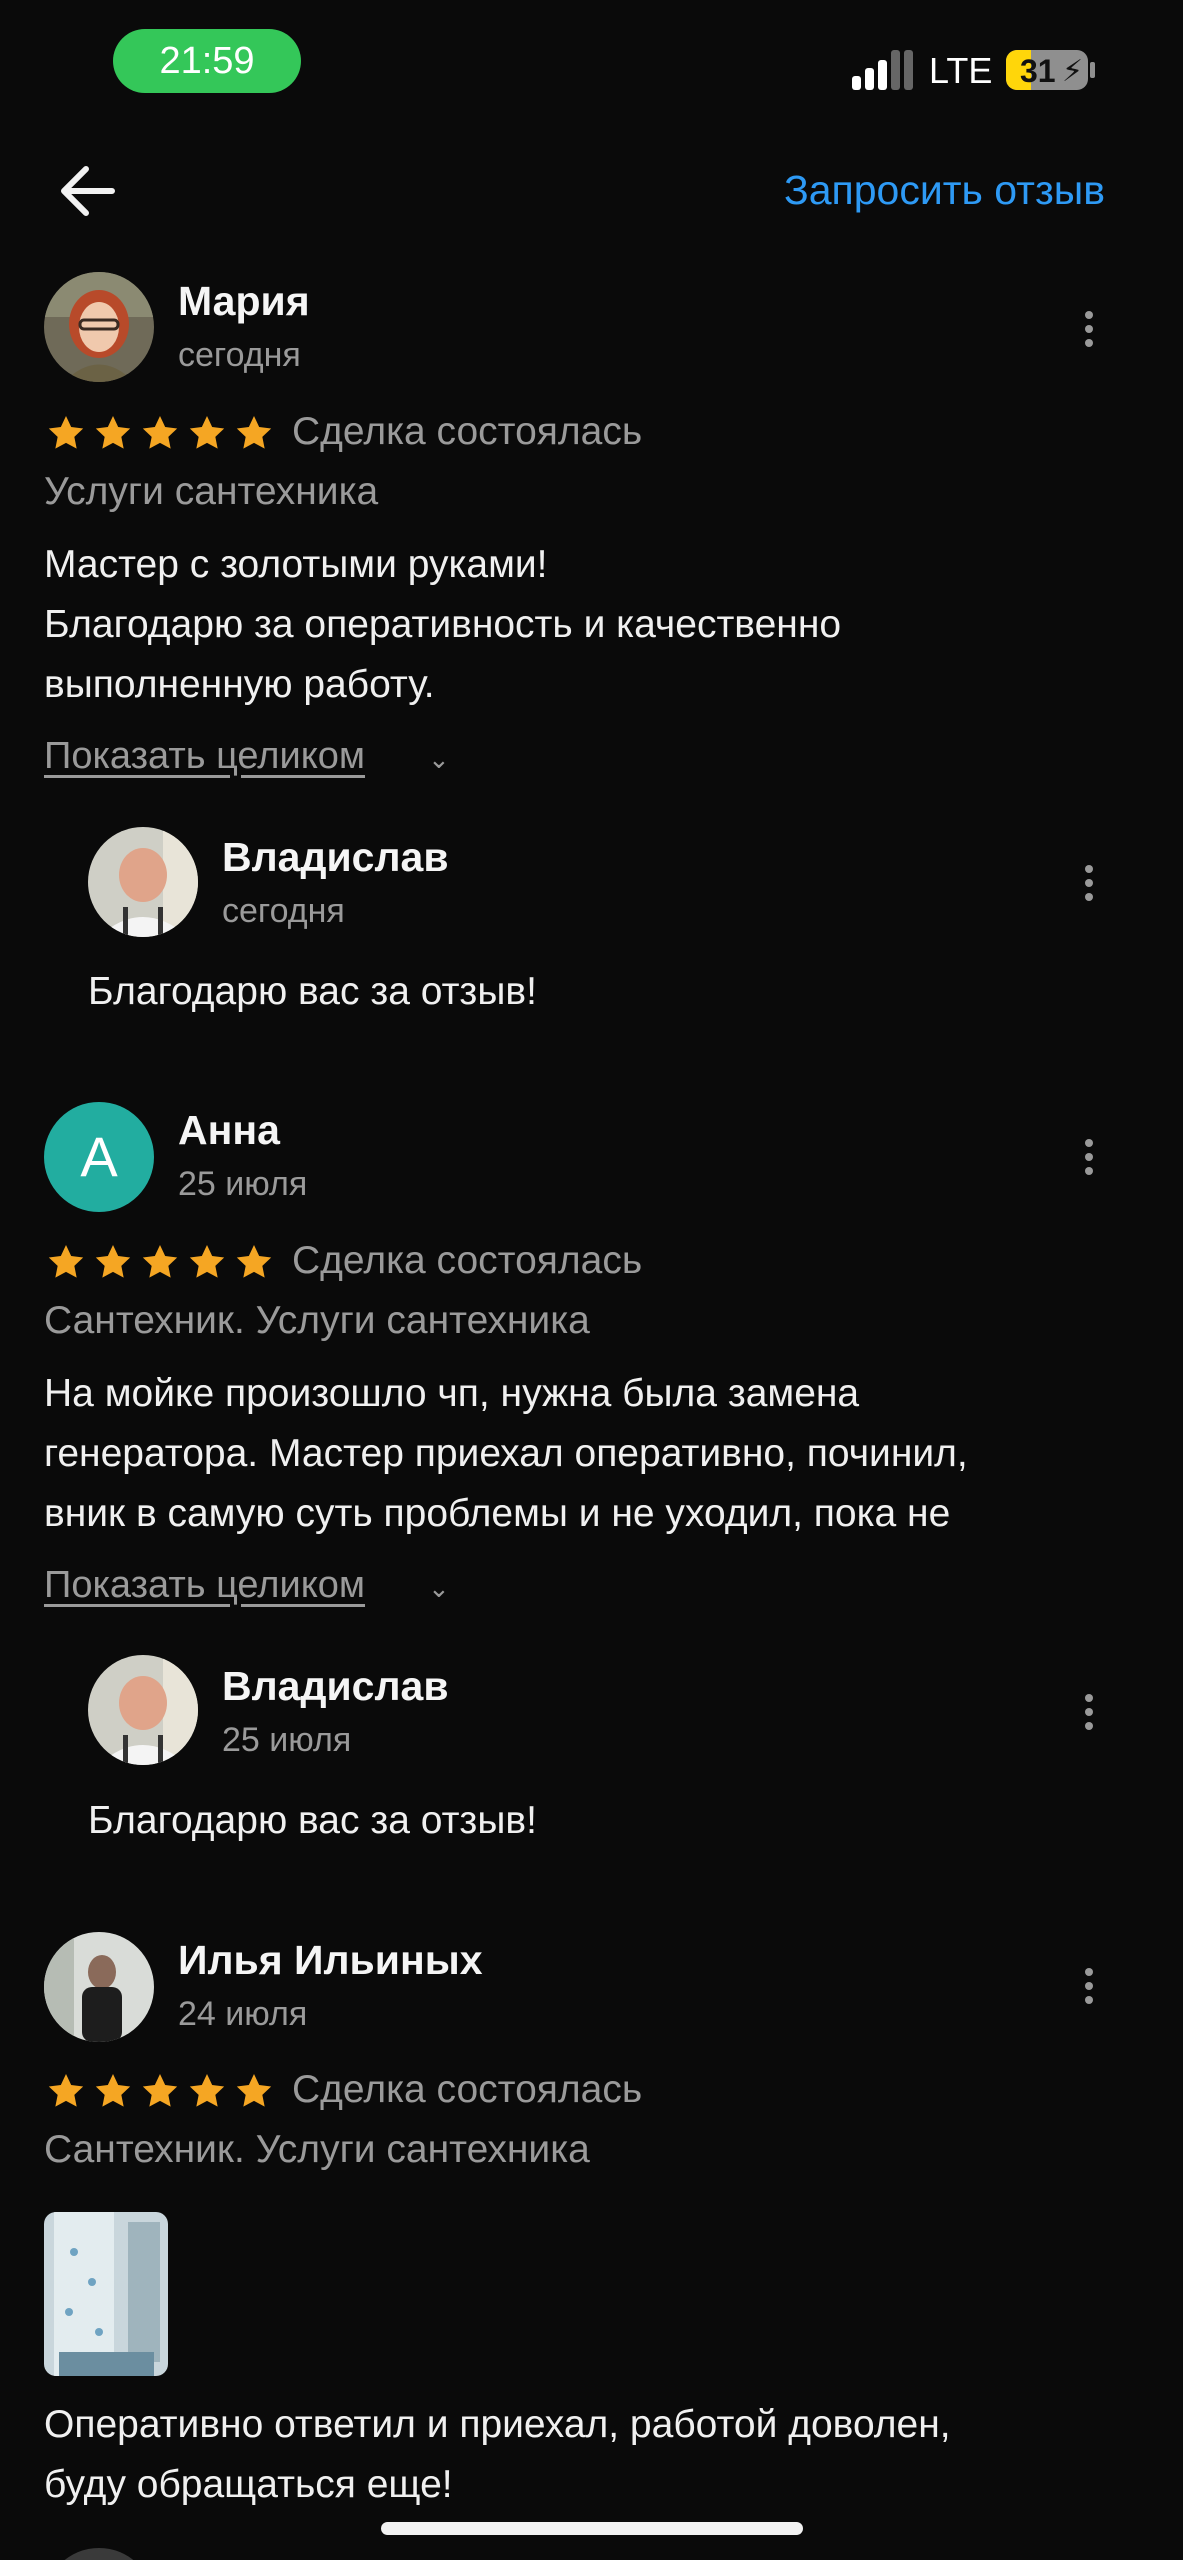 This screenshot has height=2560, width=1183. I want to click on battery-cap, so click(1092, 70).